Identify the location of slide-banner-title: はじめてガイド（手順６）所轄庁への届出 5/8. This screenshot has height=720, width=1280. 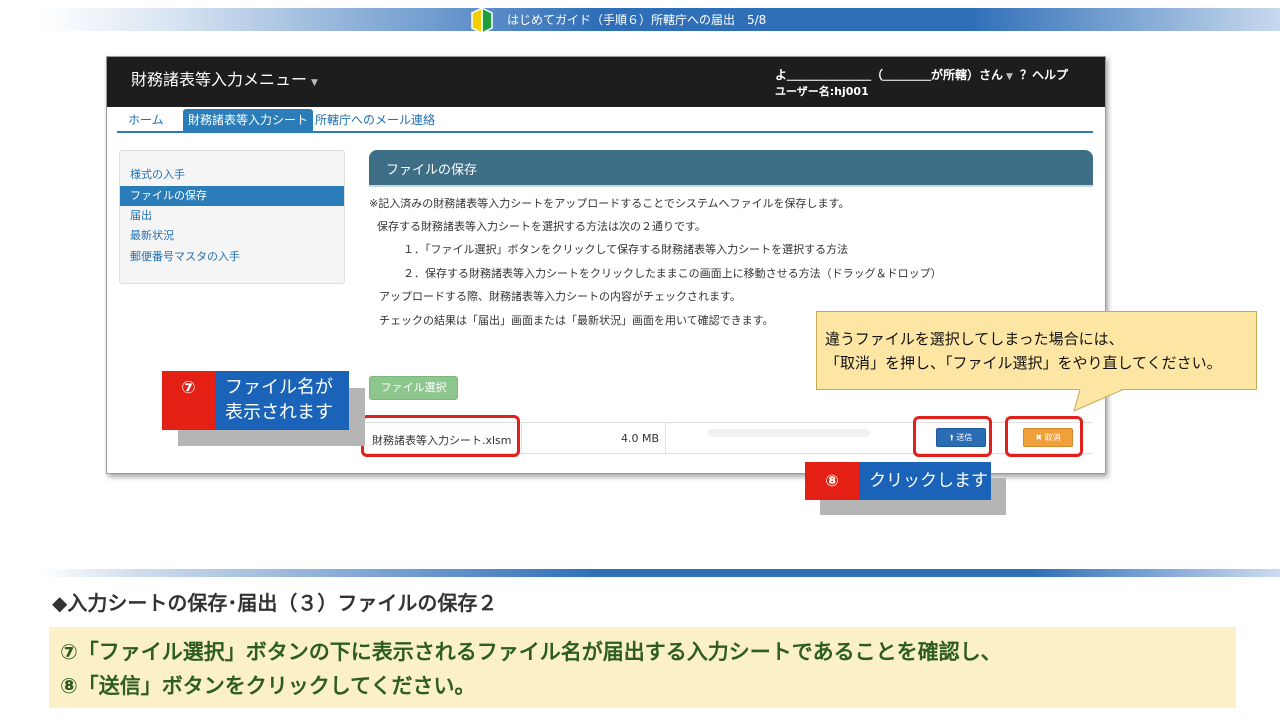
(637, 20).